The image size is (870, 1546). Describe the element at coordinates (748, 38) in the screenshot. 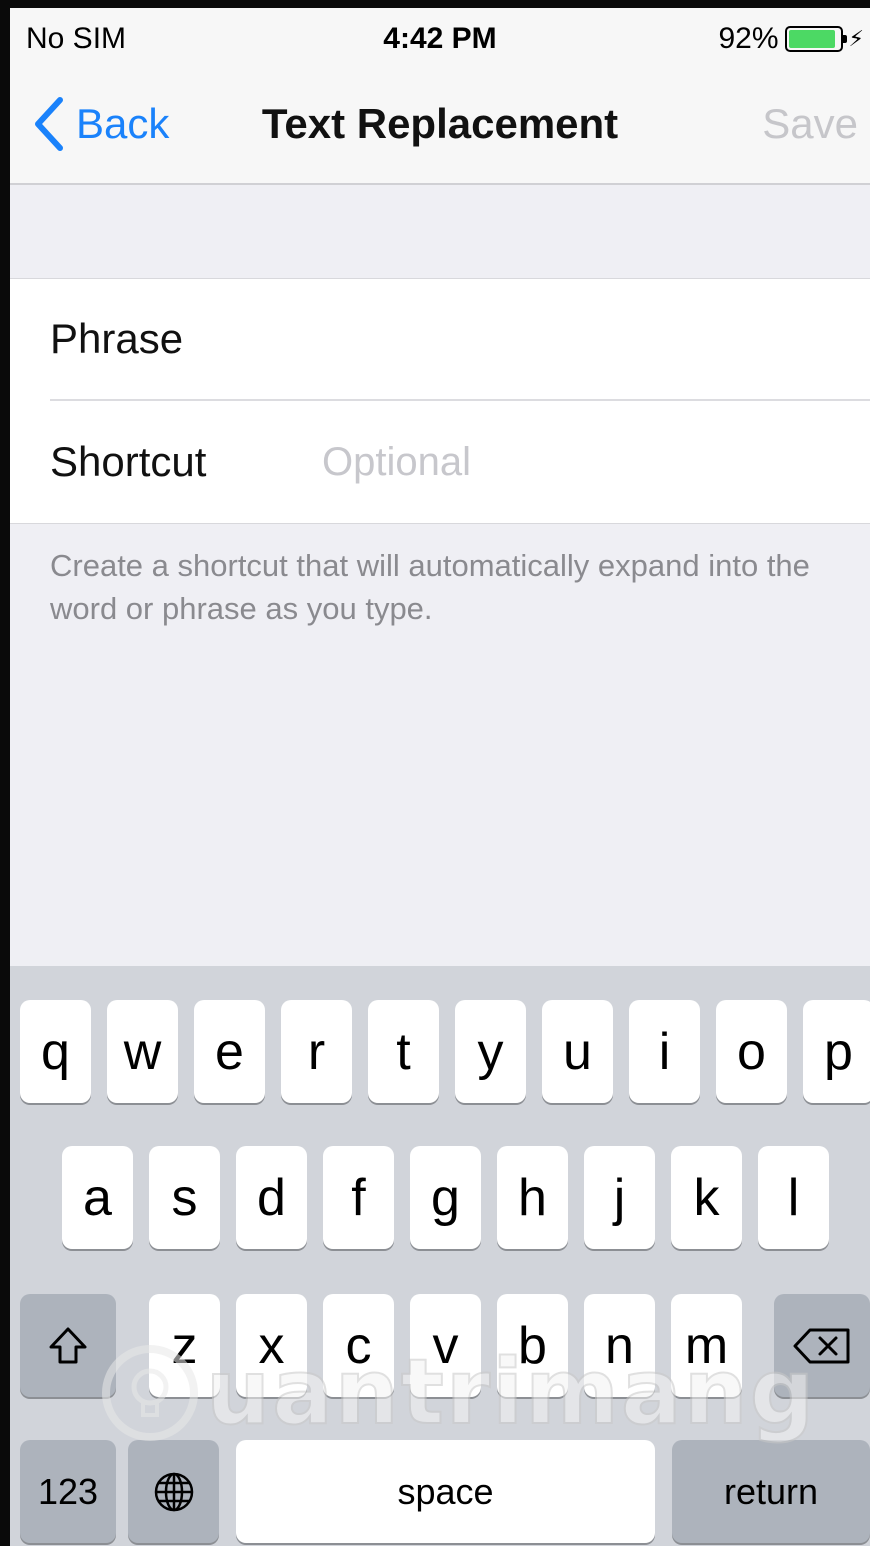

I see `battery-percent: 92%` at that location.